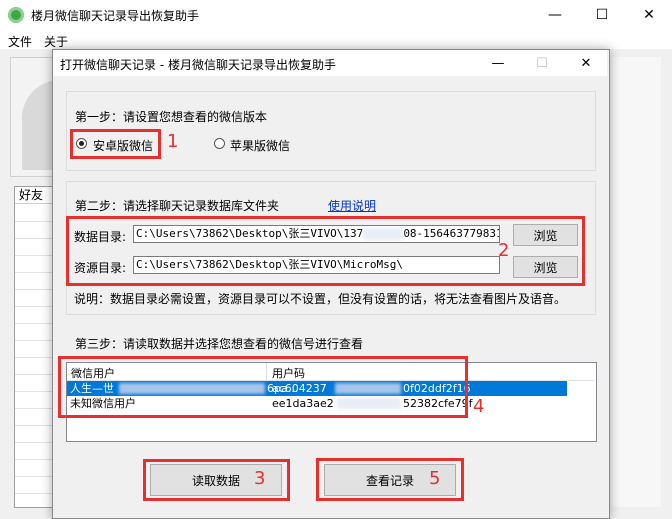 This screenshot has width=672, height=519. I want to click on menu-bar, so click(336, 39).